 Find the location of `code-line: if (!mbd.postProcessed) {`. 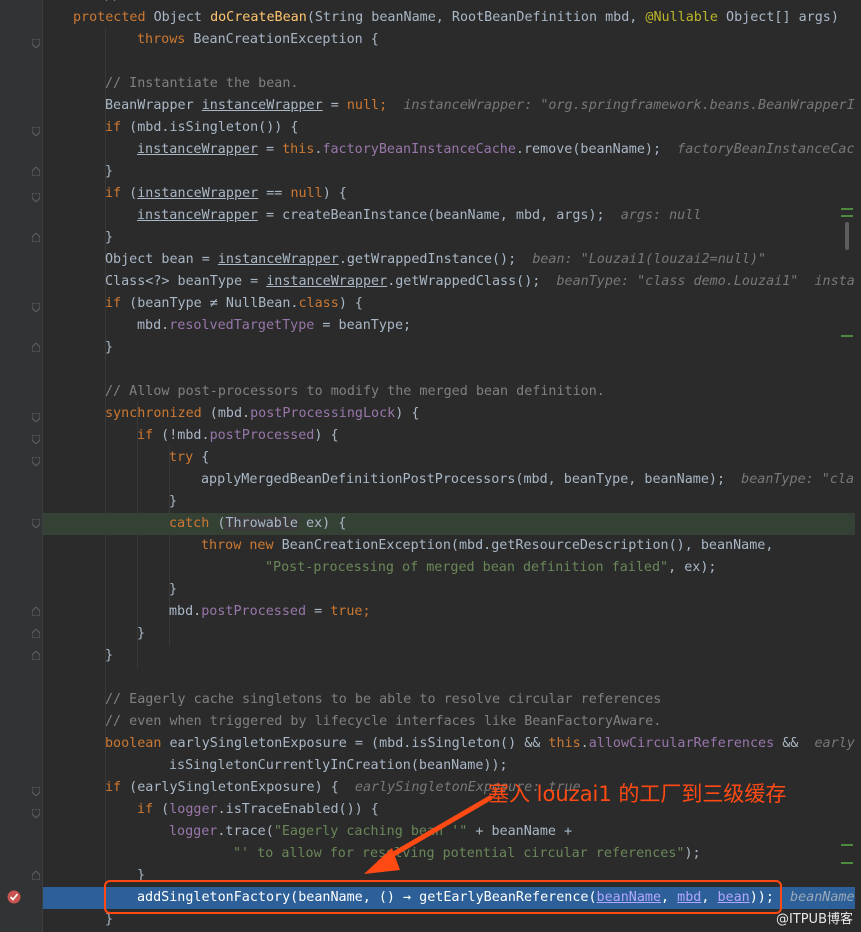

code-line: if (!mbd.postProcessed) { is located at coordinates (238, 435).